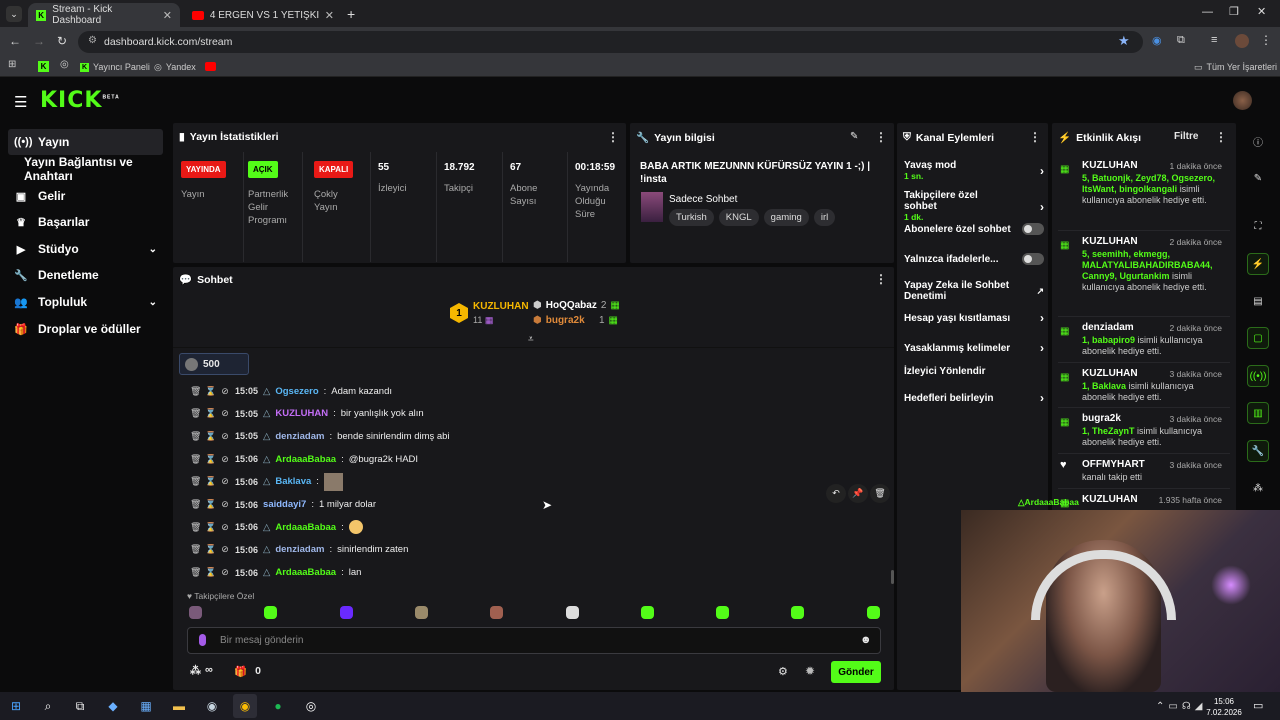 The image size is (1280, 720). I want to click on delete-icon: 🗑, so click(880, 493).